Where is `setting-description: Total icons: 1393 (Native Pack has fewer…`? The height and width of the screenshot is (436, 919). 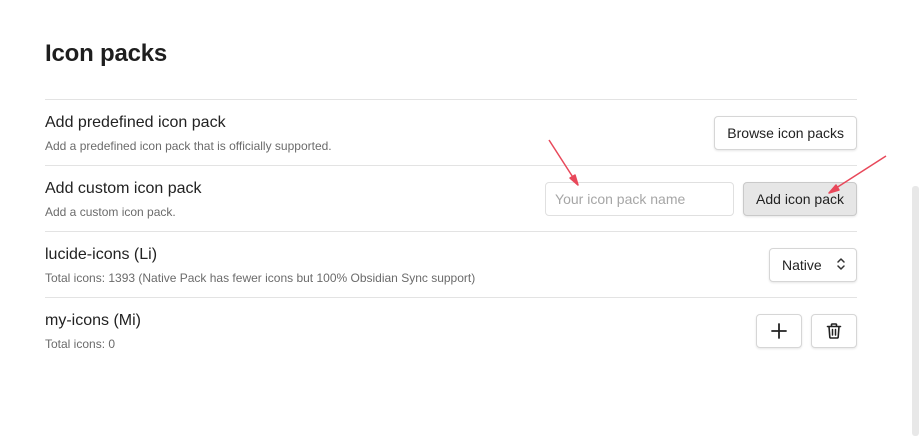 setting-description: Total icons: 1393 (Native Pack has fewer… is located at coordinates (260, 278).